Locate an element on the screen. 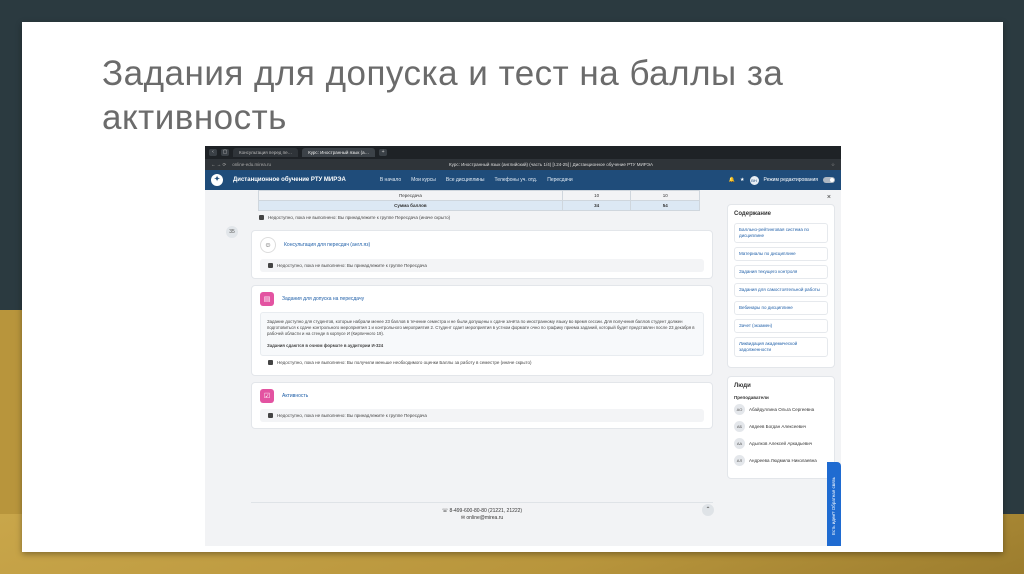  sidebar-icon: ▢ is located at coordinates (225, 152).